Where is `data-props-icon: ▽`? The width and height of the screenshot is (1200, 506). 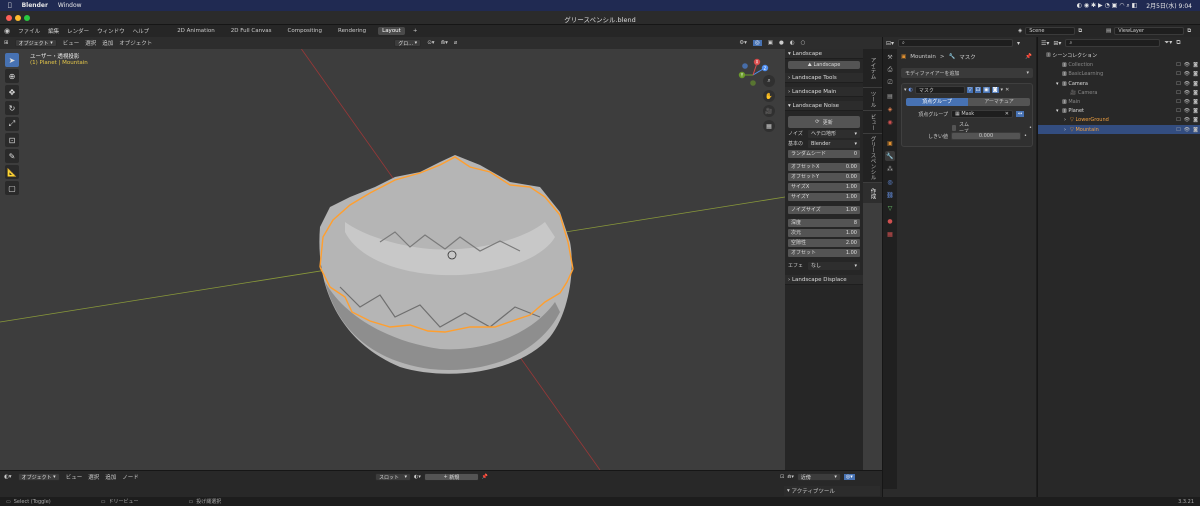 data-props-icon: ▽ is located at coordinates (890, 208).